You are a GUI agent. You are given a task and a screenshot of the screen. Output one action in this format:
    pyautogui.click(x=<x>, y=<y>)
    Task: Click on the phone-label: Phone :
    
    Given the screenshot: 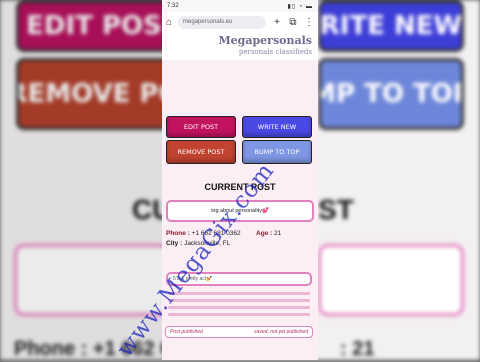 What is the action you would take?
    pyautogui.click(x=178, y=233)
    